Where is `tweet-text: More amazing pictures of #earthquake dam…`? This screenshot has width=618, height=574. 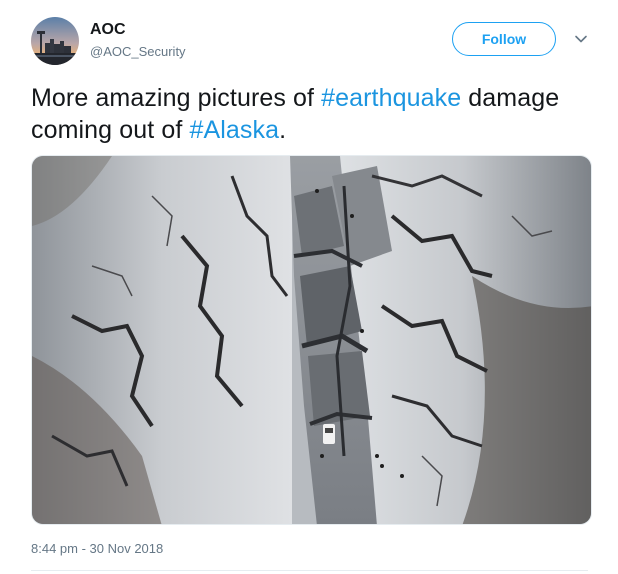 tweet-text: More amazing pictures of #earthquake dam… is located at coordinates (311, 114).